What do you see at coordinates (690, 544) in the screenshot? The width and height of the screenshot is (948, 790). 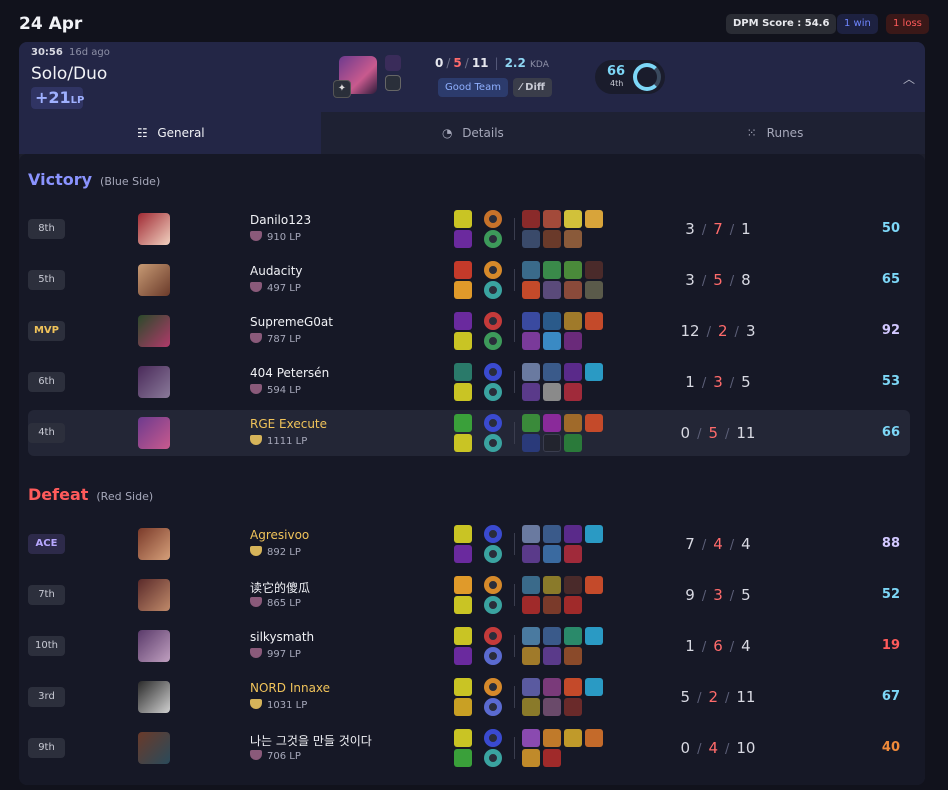 I see `kills: 7` at bounding box center [690, 544].